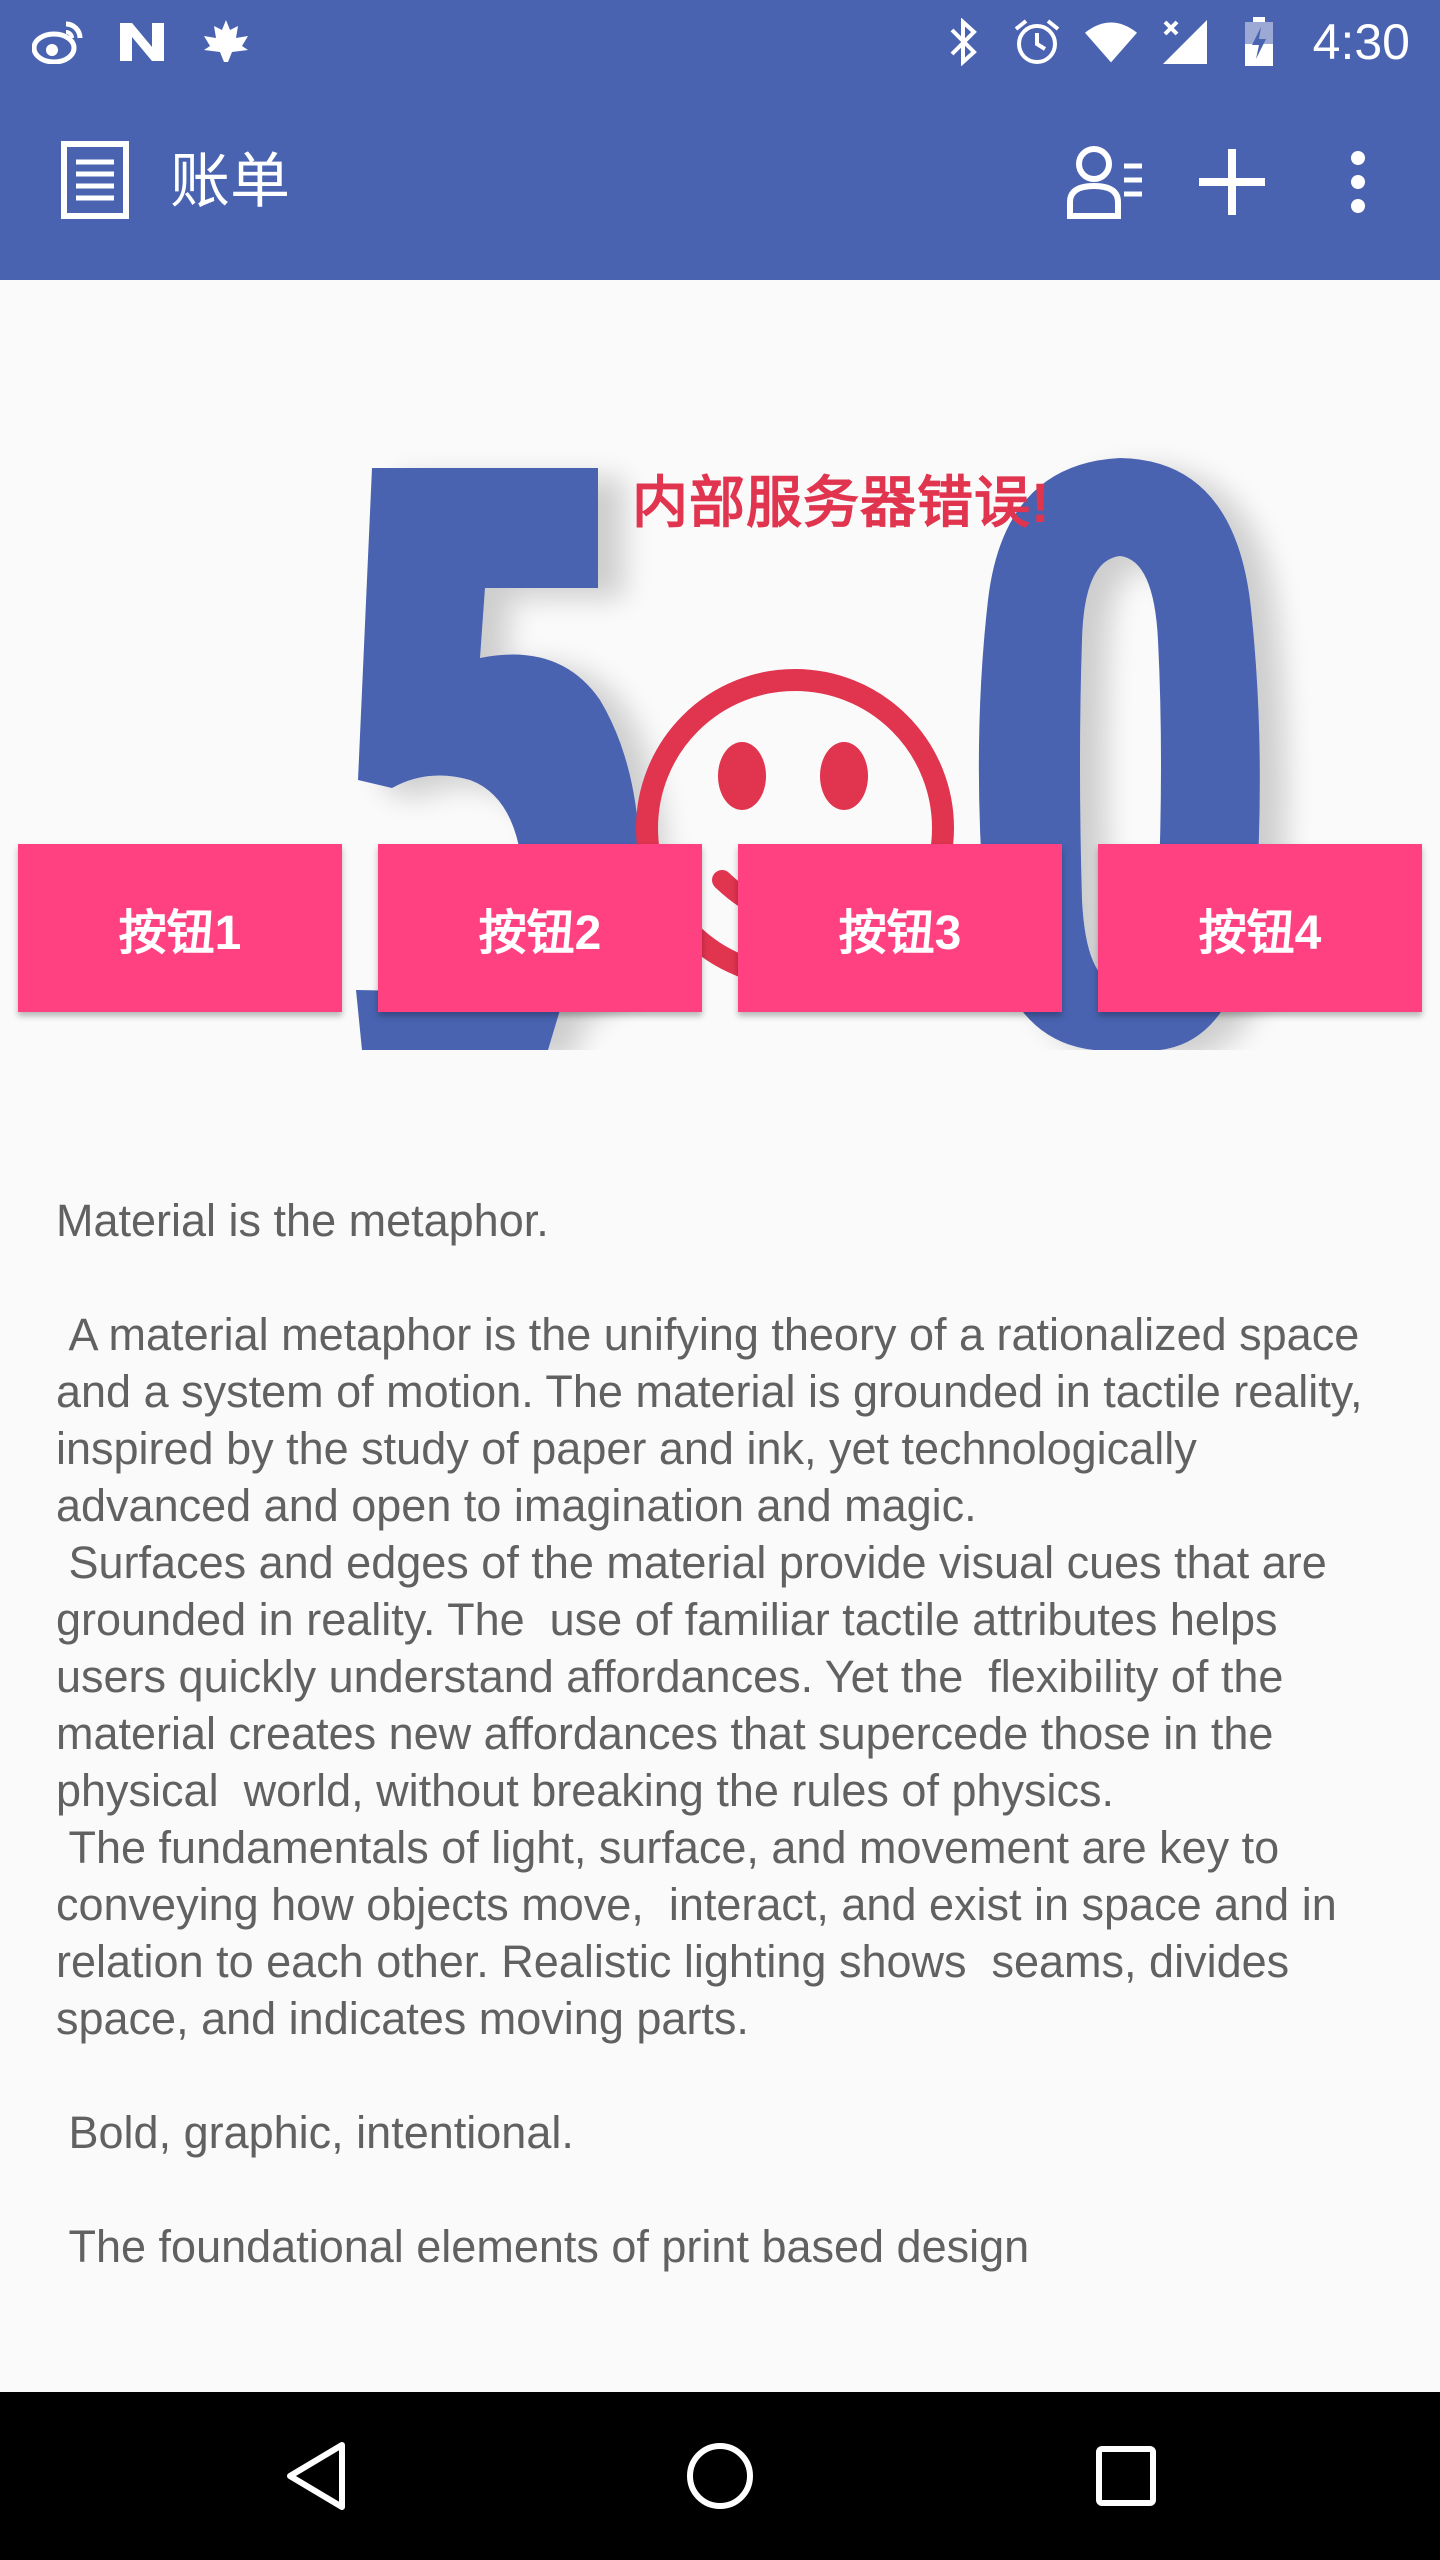 The width and height of the screenshot is (1440, 2560). I want to click on button-2: 按钮2, so click(540, 928).